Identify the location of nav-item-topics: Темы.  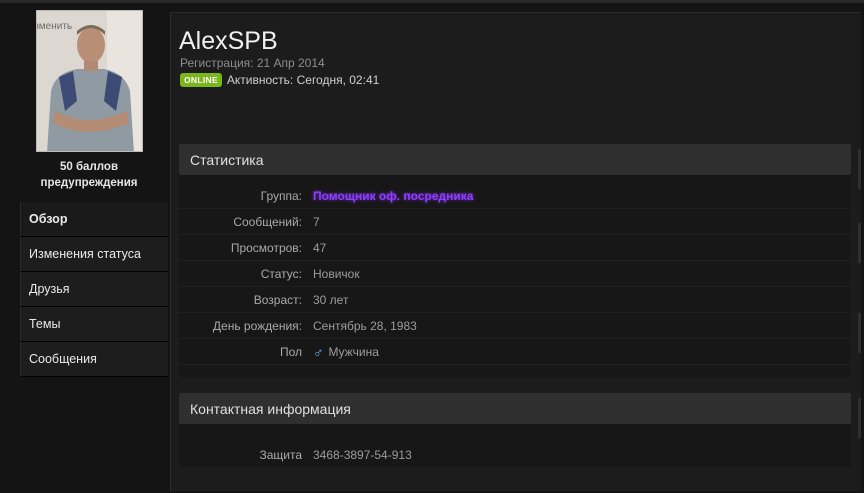
(94, 324).